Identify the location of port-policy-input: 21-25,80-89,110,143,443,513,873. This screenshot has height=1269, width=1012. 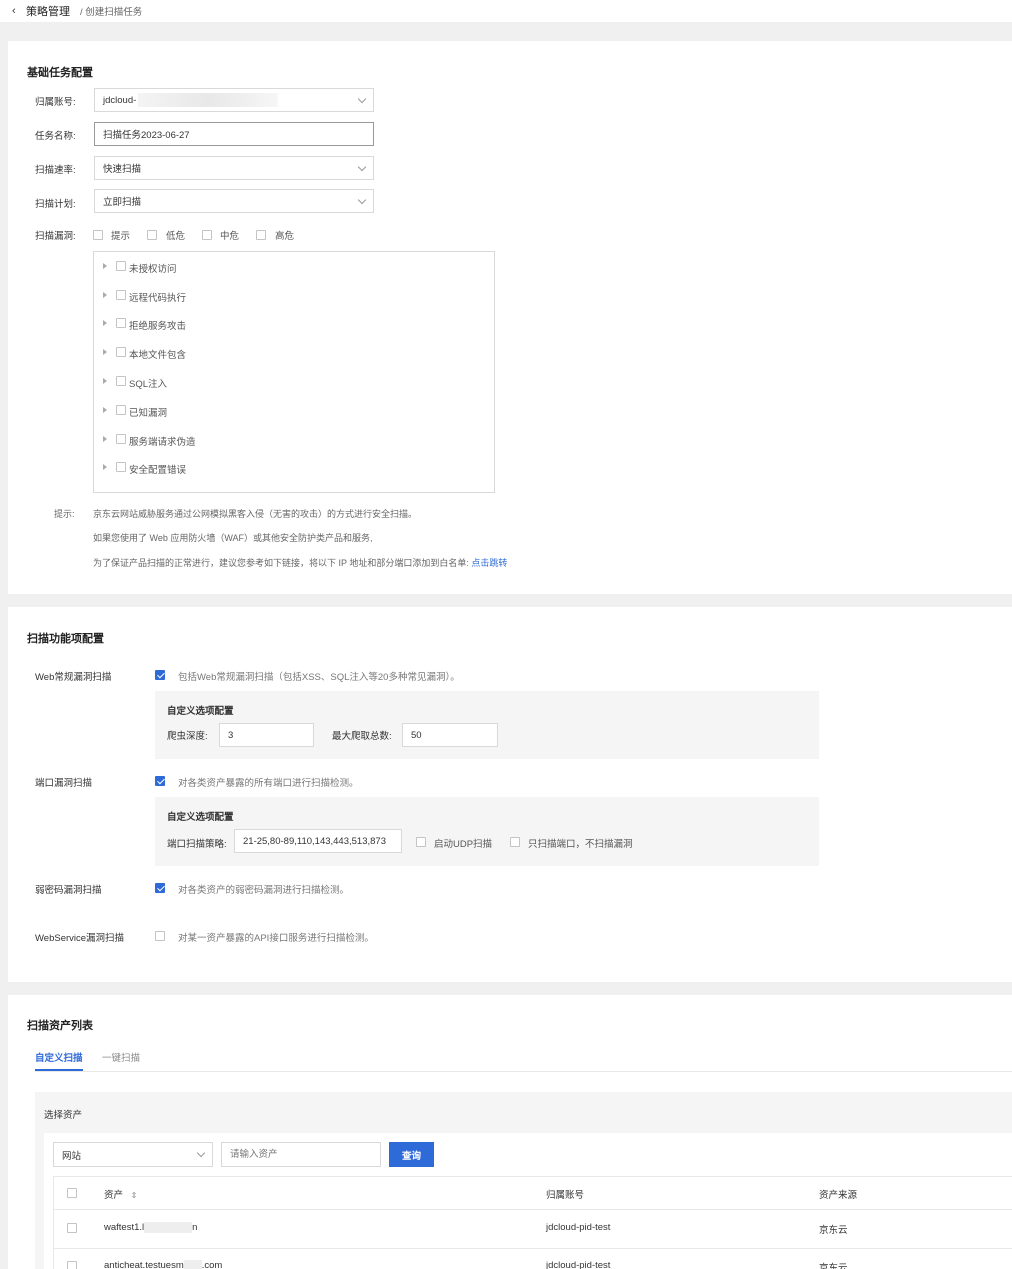
(318, 841).